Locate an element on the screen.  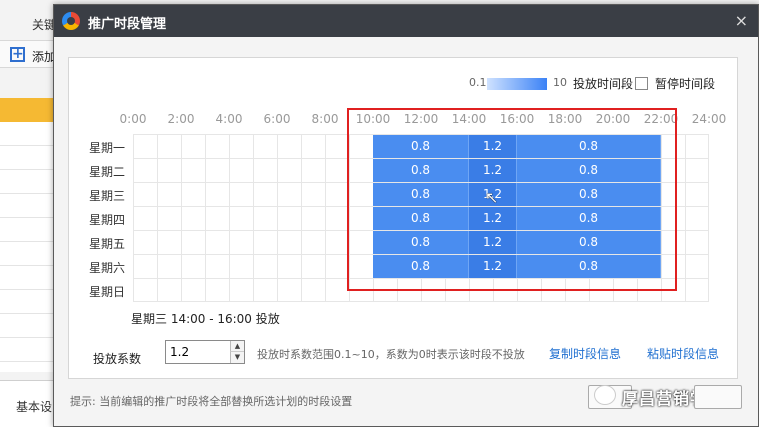
dialog-title: 推广时段管理 is located at coordinates (127, 24).